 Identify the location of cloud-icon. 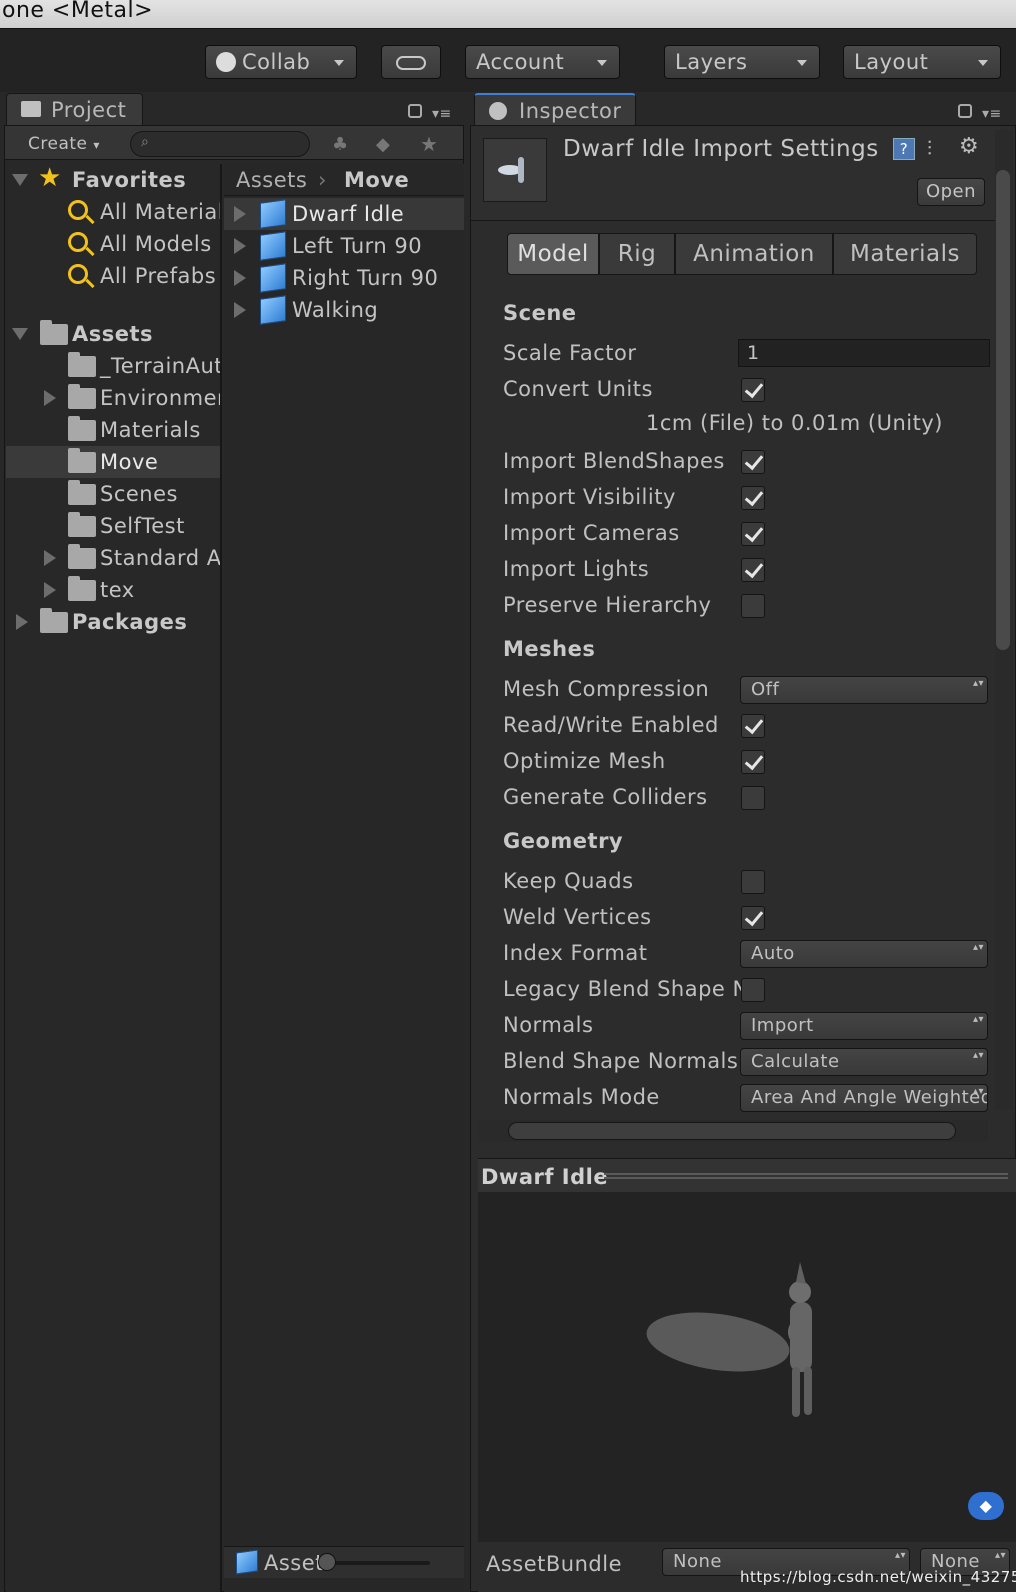
(411, 63).